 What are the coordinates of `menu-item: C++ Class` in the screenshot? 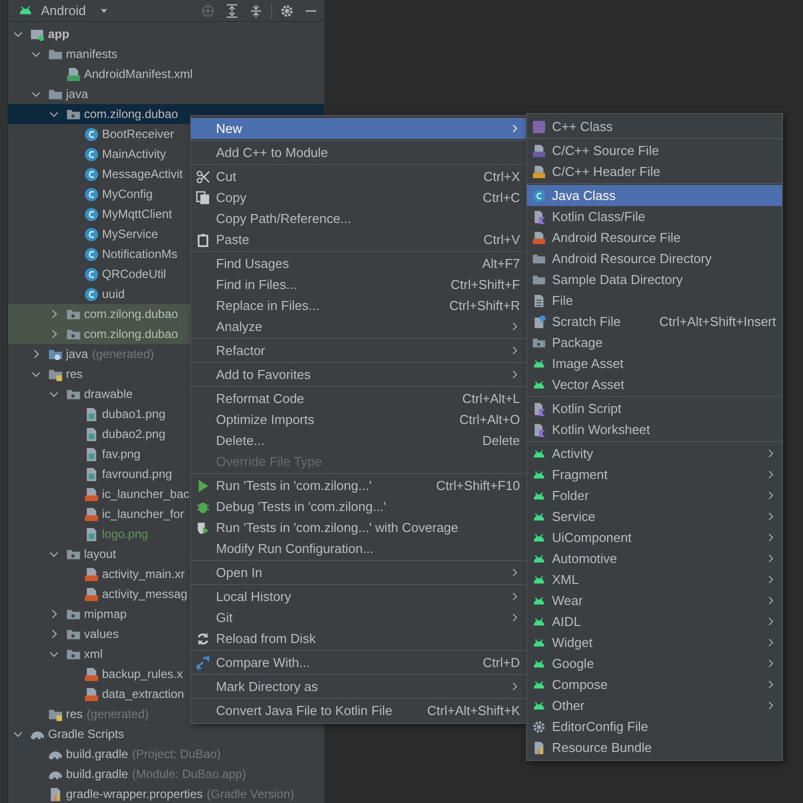 It's located at (654, 126).